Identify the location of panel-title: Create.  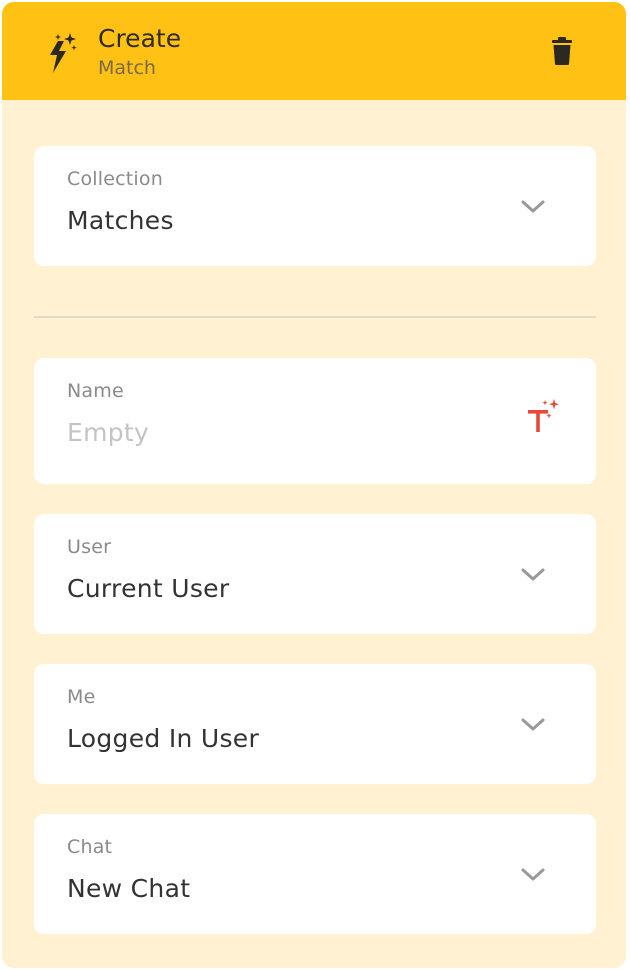
(140, 38).